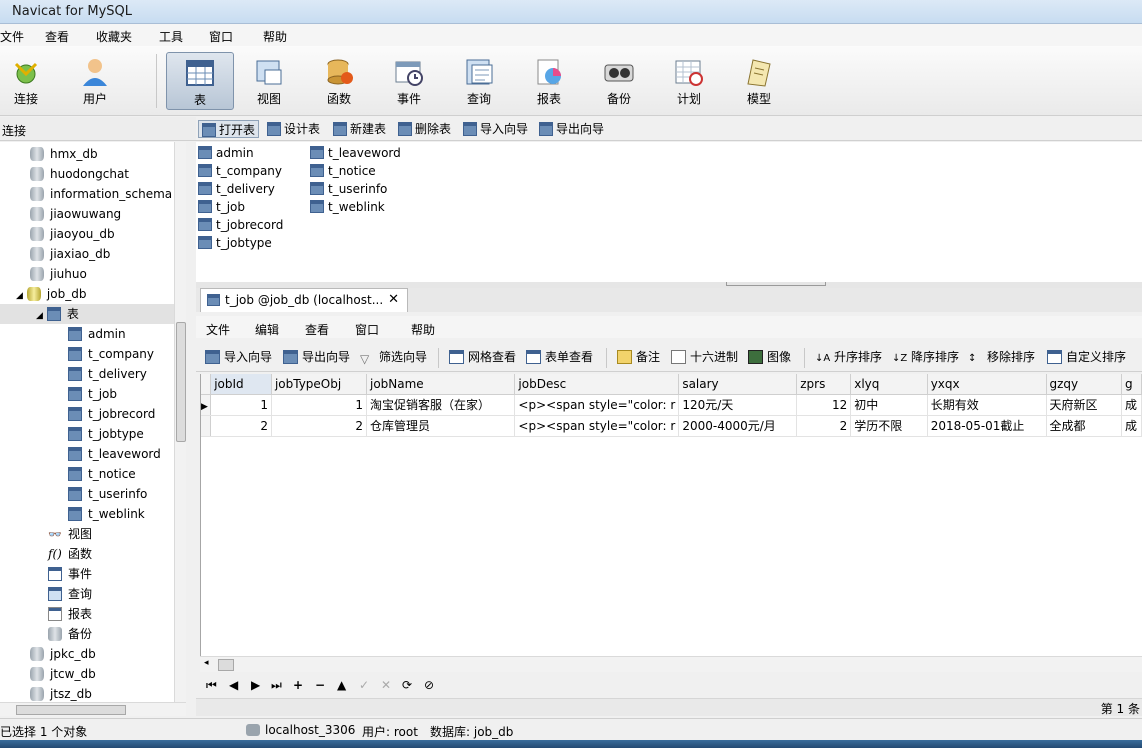 The width and height of the screenshot is (1142, 748). I want to click on report-button: 报表, so click(549, 81).